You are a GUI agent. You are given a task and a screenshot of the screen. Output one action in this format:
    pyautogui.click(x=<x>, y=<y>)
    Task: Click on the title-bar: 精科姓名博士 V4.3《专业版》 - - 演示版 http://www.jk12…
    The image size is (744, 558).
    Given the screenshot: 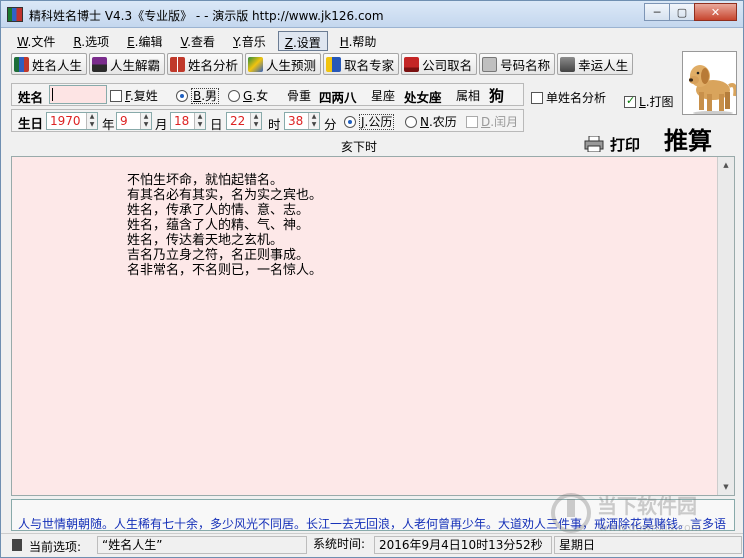 What is the action you would take?
    pyautogui.click(x=372, y=14)
    